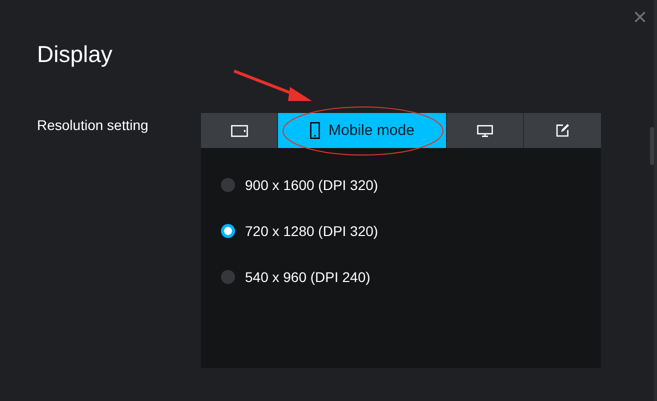 The image size is (657, 401). Describe the element at coordinates (307, 277) in the screenshot. I see `option-label: 540 x 960 (DPI 240)` at that location.